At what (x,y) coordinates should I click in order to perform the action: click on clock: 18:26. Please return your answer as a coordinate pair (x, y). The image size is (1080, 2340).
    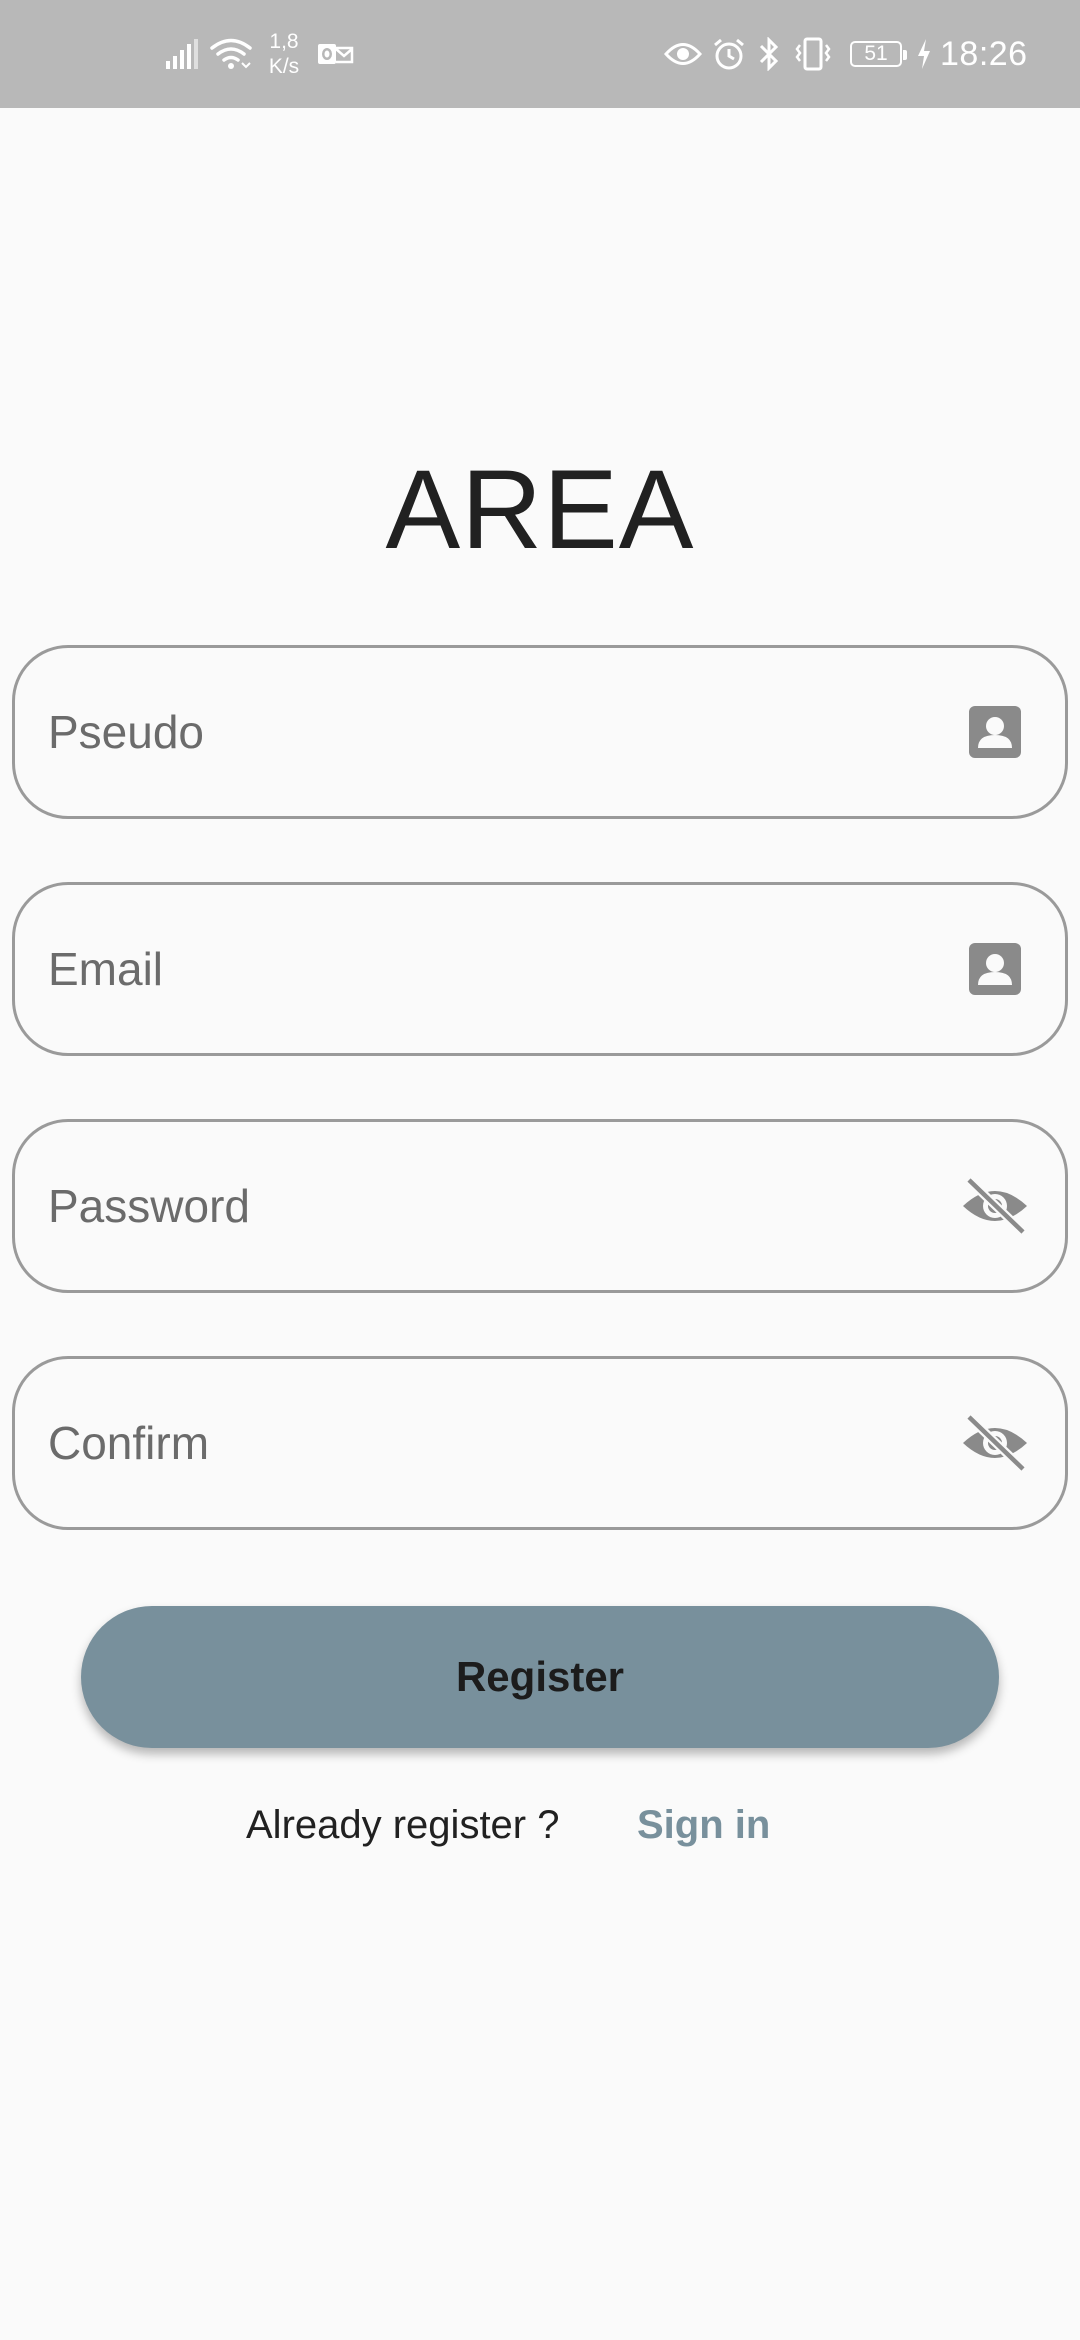
    Looking at the image, I should click on (984, 53).